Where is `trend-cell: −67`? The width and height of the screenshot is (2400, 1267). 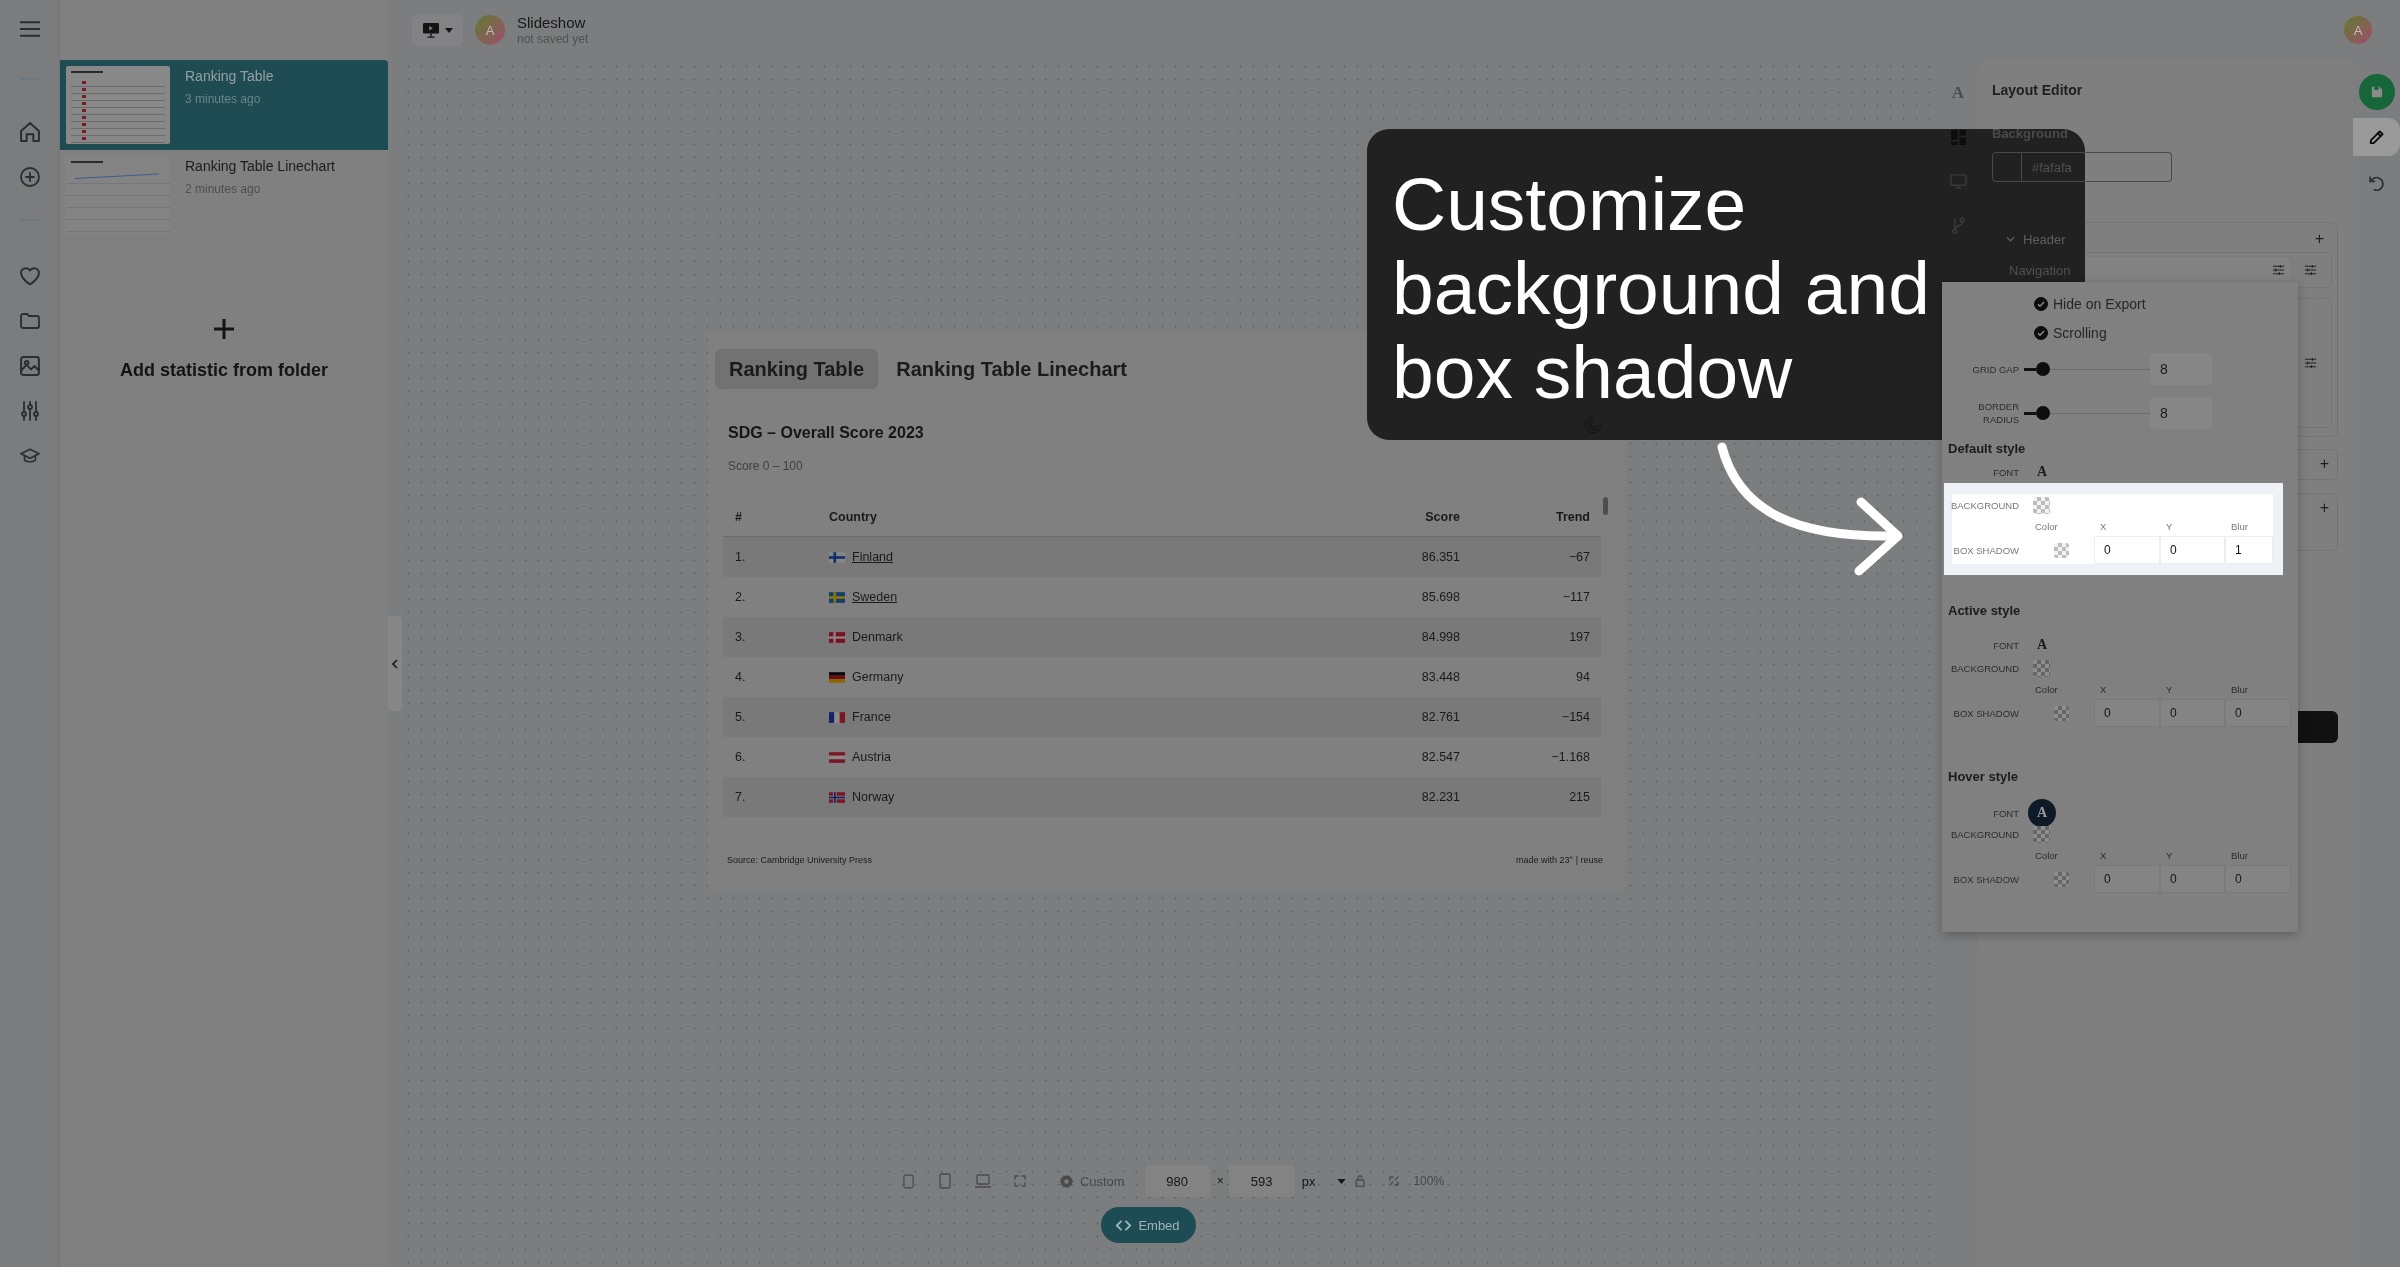 trend-cell: −67 is located at coordinates (1579, 557).